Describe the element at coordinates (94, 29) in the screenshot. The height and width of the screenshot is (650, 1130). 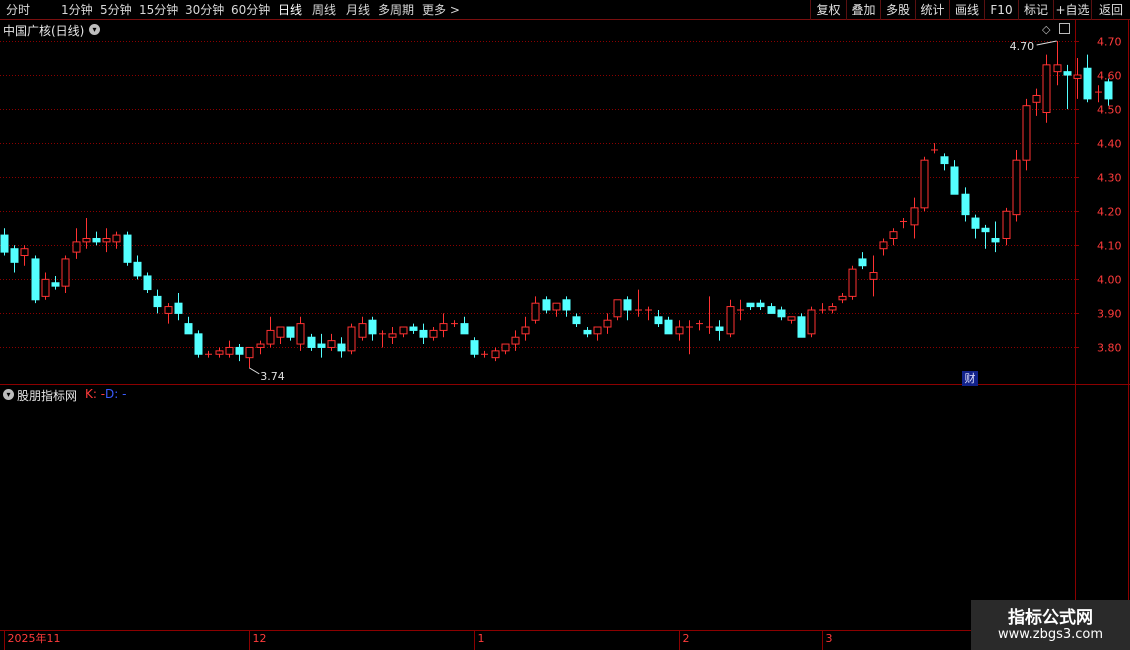
I see `chevron-down-icon: ▾` at that location.